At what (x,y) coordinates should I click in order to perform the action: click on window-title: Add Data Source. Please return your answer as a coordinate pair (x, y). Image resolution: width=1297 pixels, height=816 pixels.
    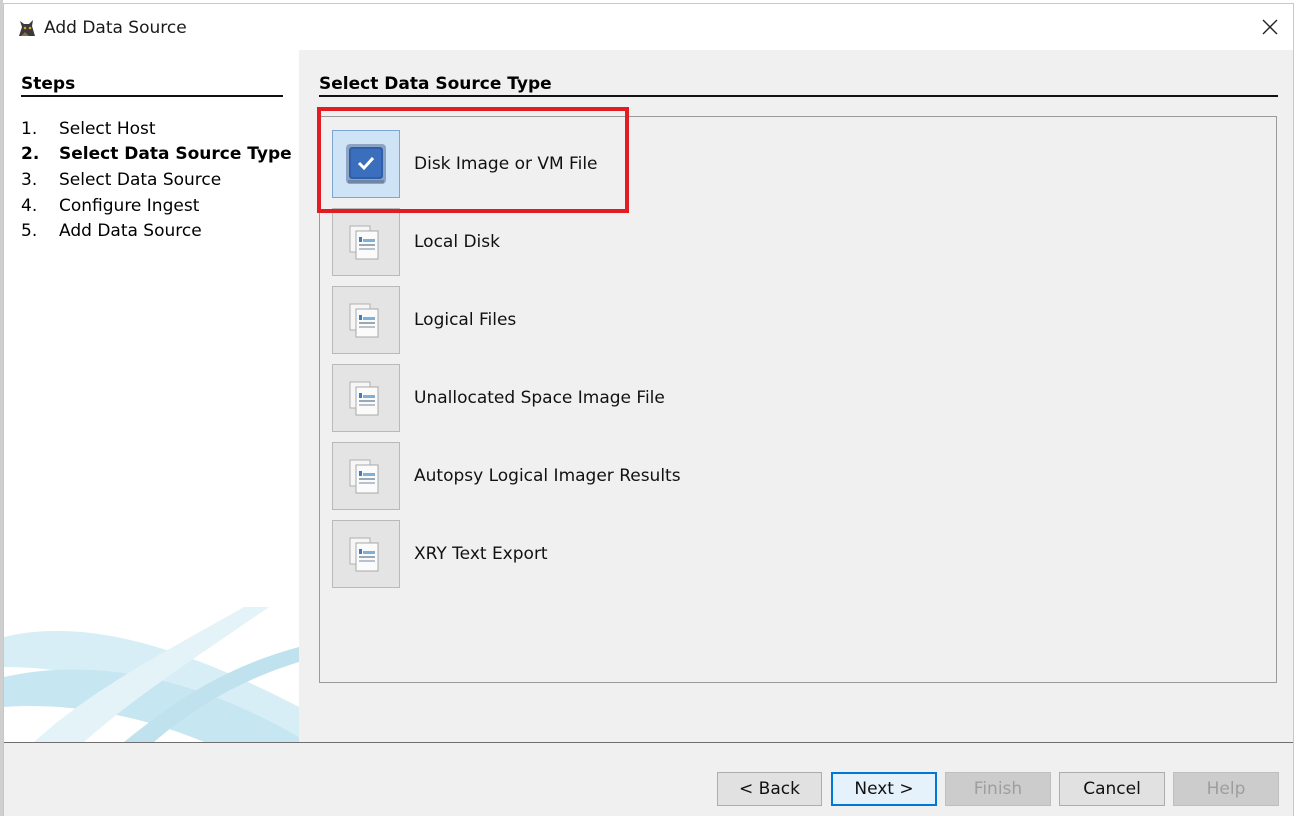
    Looking at the image, I should click on (115, 28).